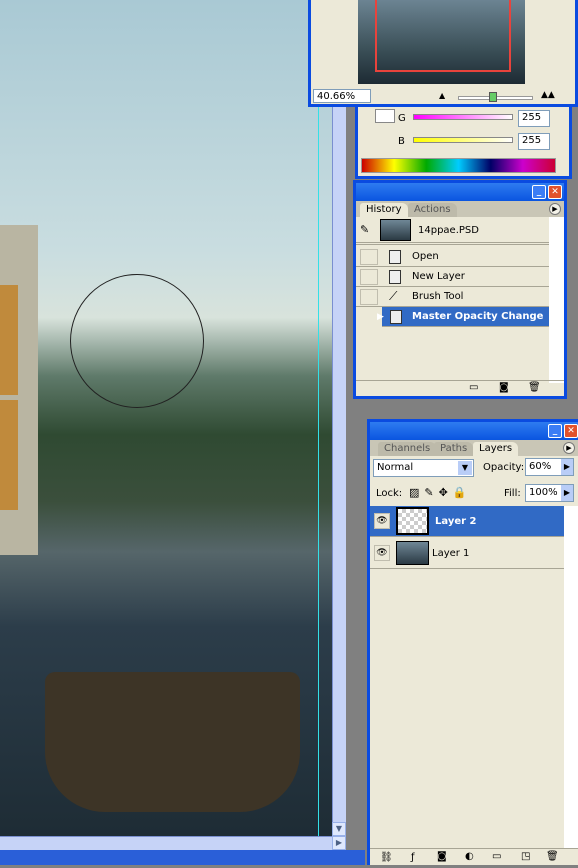 The image size is (578, 868). What do you see at coordinates (567, 467) in the screenshot?
I see `opacity-arrow-icon: ▶` at bounding box center [567, 467].